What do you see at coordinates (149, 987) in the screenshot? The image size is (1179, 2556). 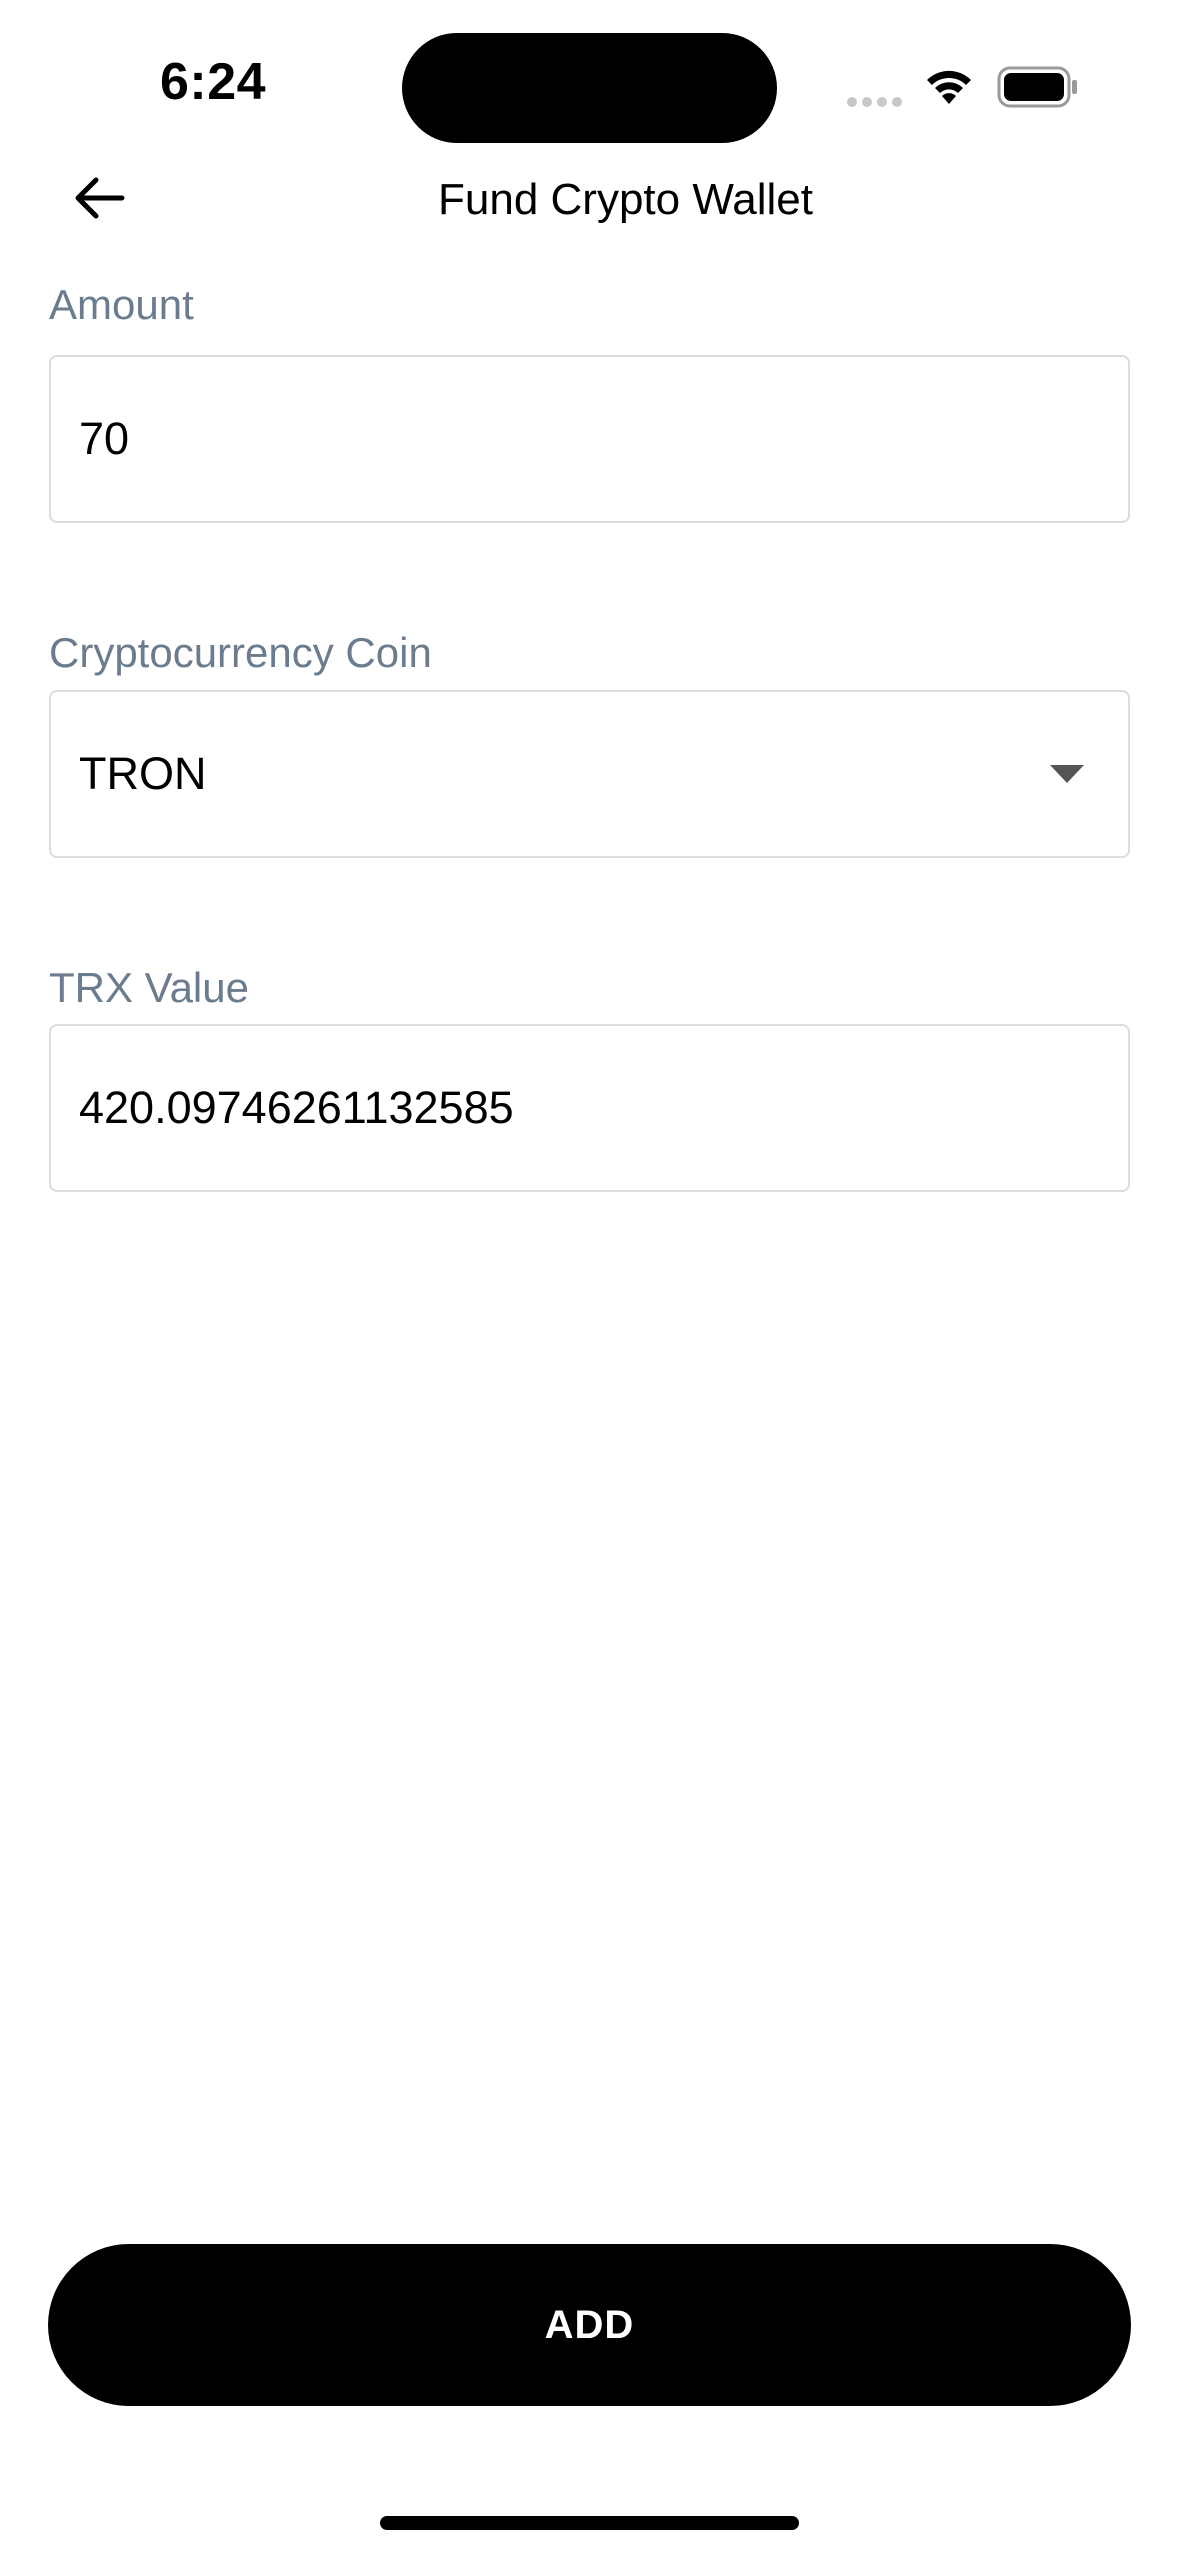 I see `trx-value-label: TRX Value` at bounding box center [149, 987].